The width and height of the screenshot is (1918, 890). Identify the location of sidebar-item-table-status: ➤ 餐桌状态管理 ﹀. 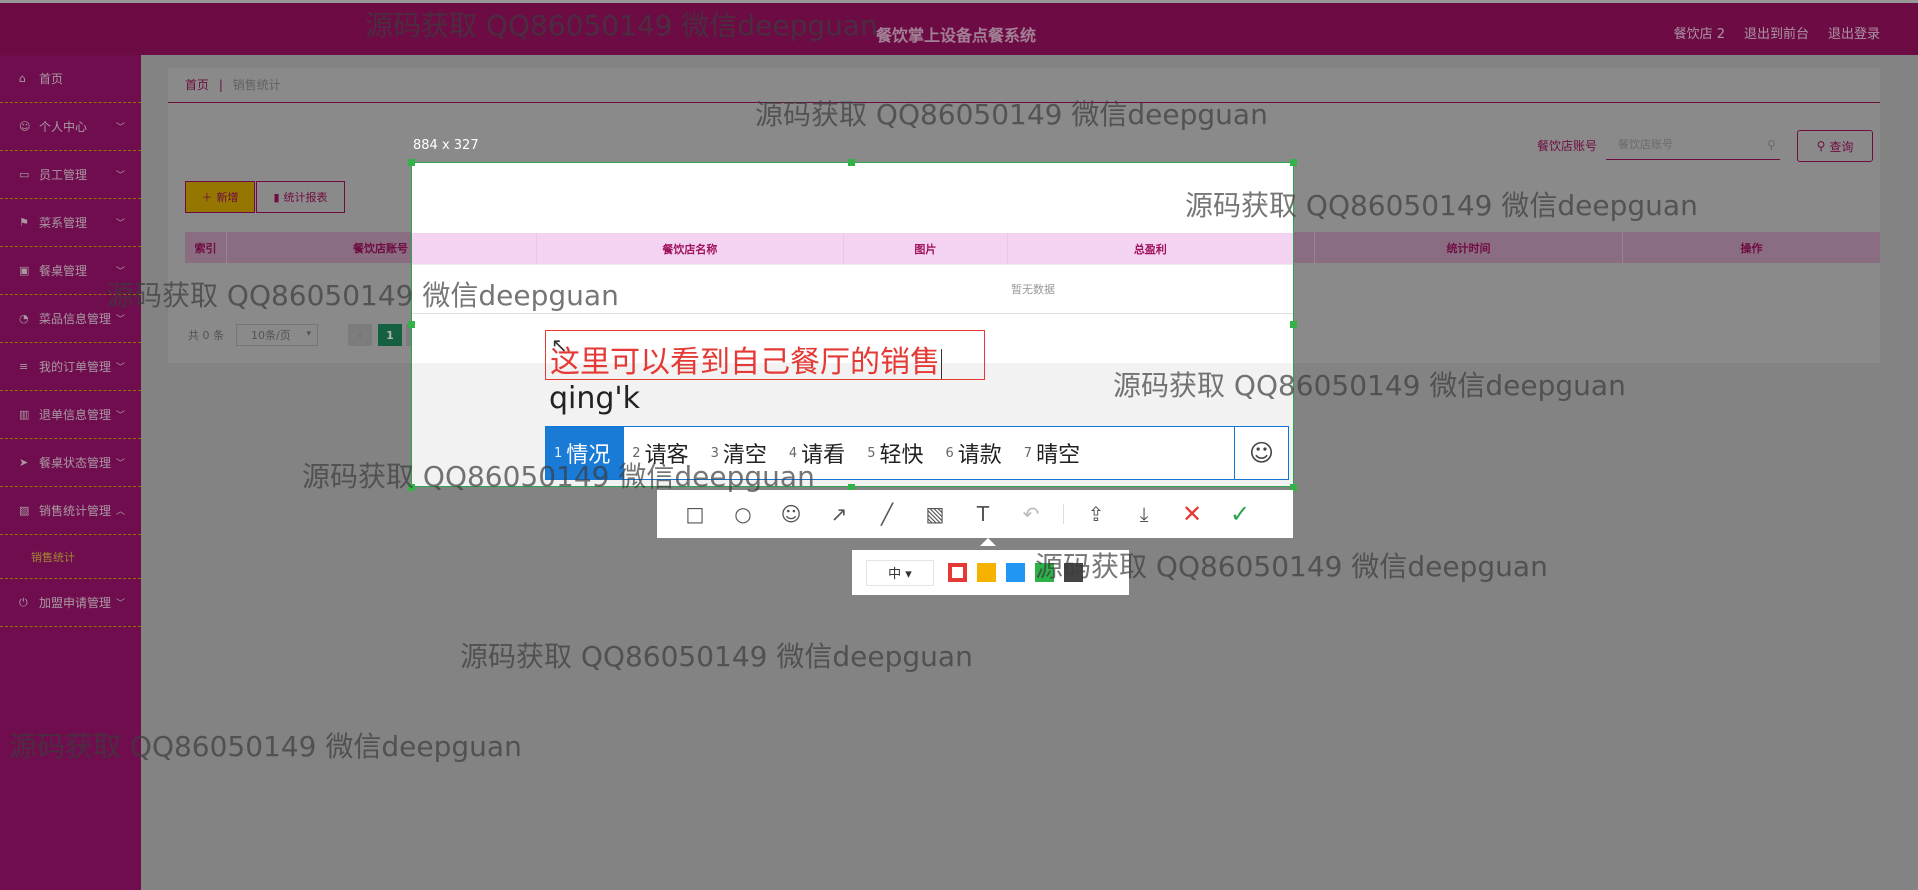
(70, 463).